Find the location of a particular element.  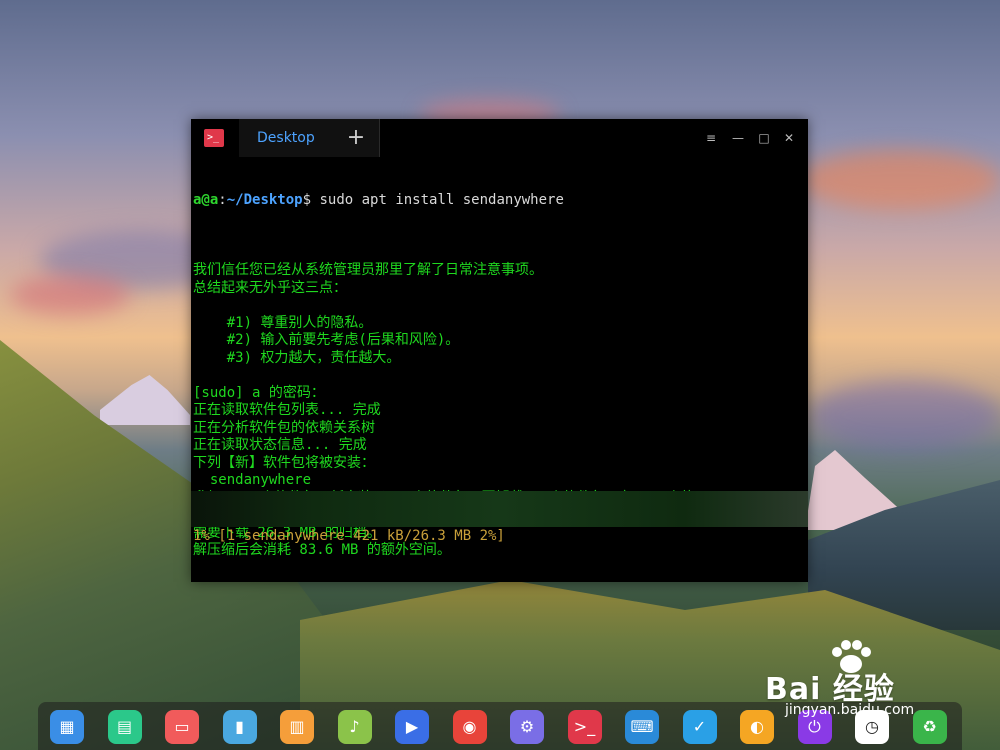

minimize-button: — is located at coordinates (738, 138).